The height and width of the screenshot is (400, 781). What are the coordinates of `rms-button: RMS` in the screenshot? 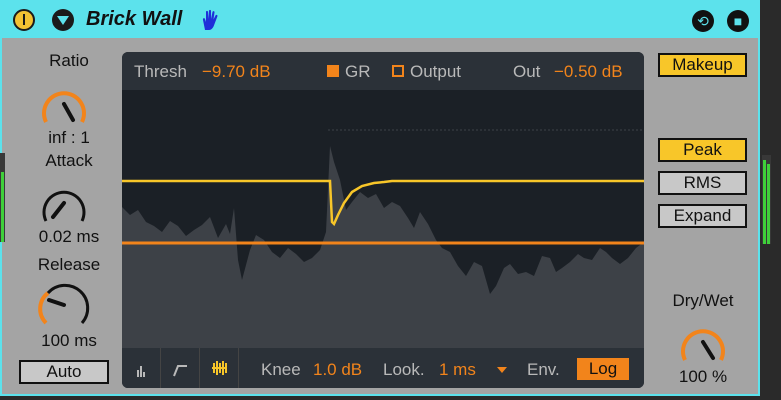 It's located at (702, 183).